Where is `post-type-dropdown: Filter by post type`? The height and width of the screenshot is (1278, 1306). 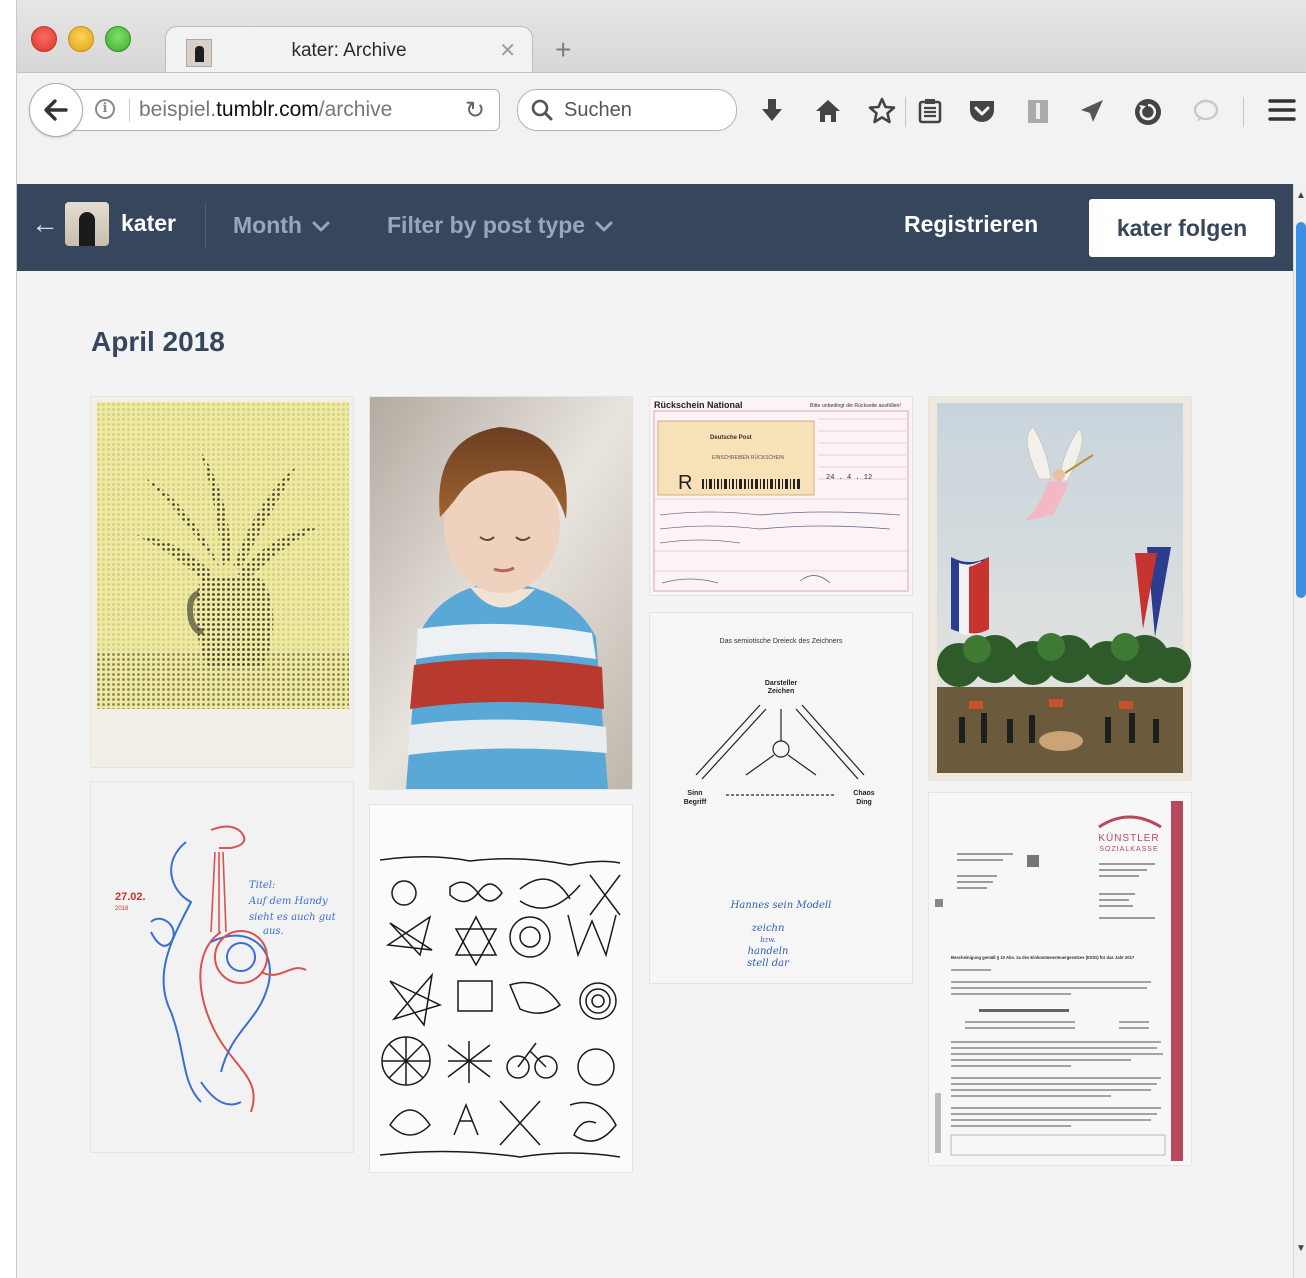
post-type-dropdown: Filter by post type is located at coordinates (500, 225).